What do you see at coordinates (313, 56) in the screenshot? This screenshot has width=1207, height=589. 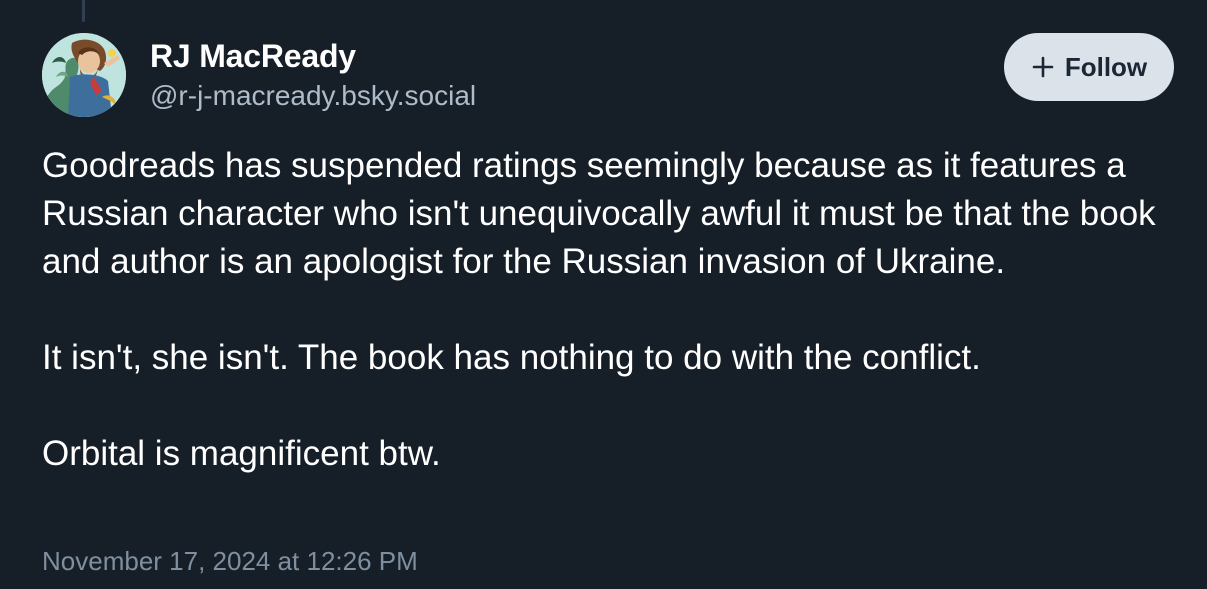 I see `author-display-name: RJ MacReady` at bounding box center [313, 56].